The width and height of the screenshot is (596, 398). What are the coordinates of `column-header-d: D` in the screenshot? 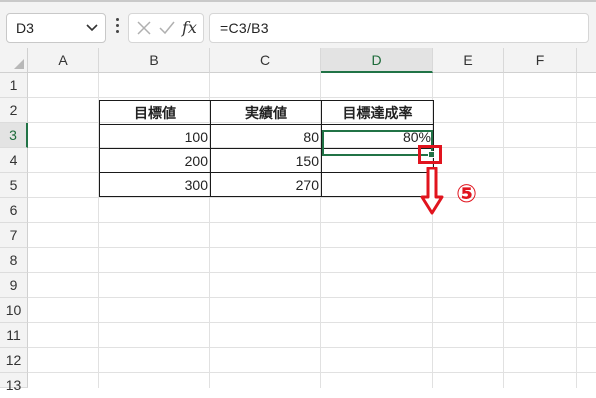 It's located at (377, 60).